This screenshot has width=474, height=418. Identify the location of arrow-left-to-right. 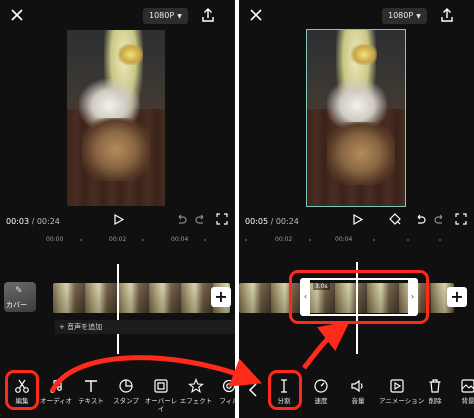
(156, 374).